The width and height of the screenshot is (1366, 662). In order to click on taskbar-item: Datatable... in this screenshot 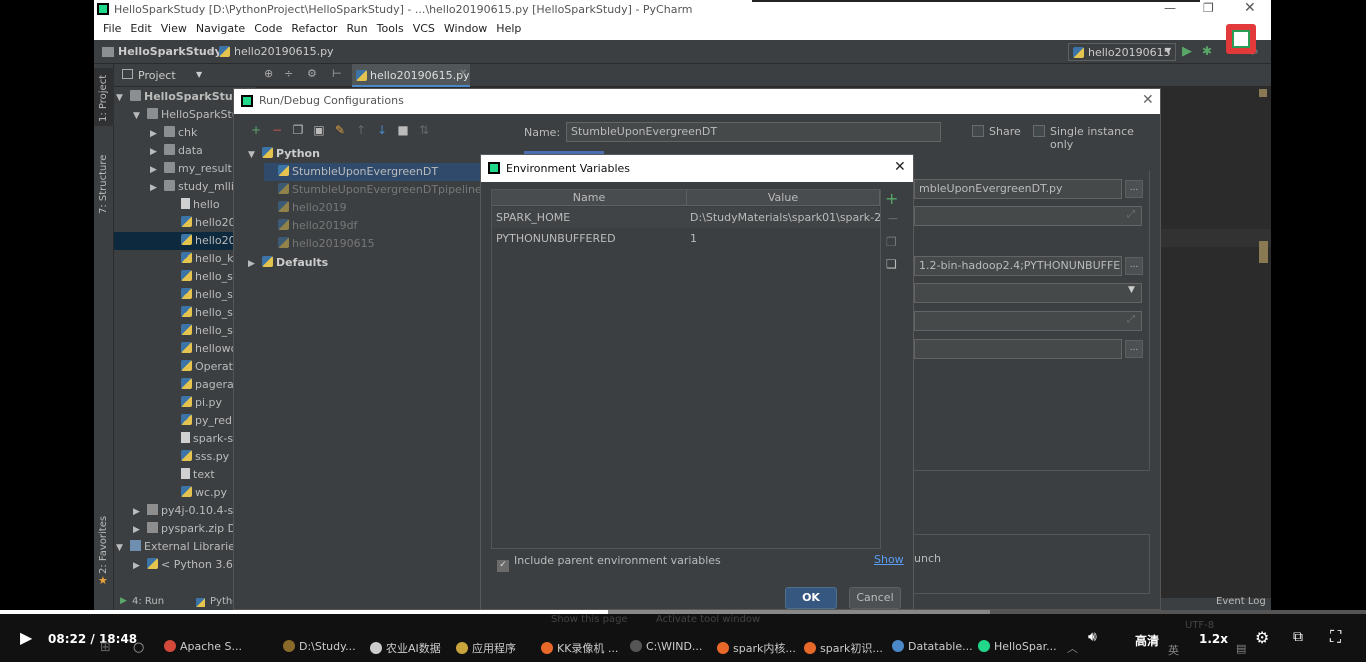, I will do `click(932, 649)`.